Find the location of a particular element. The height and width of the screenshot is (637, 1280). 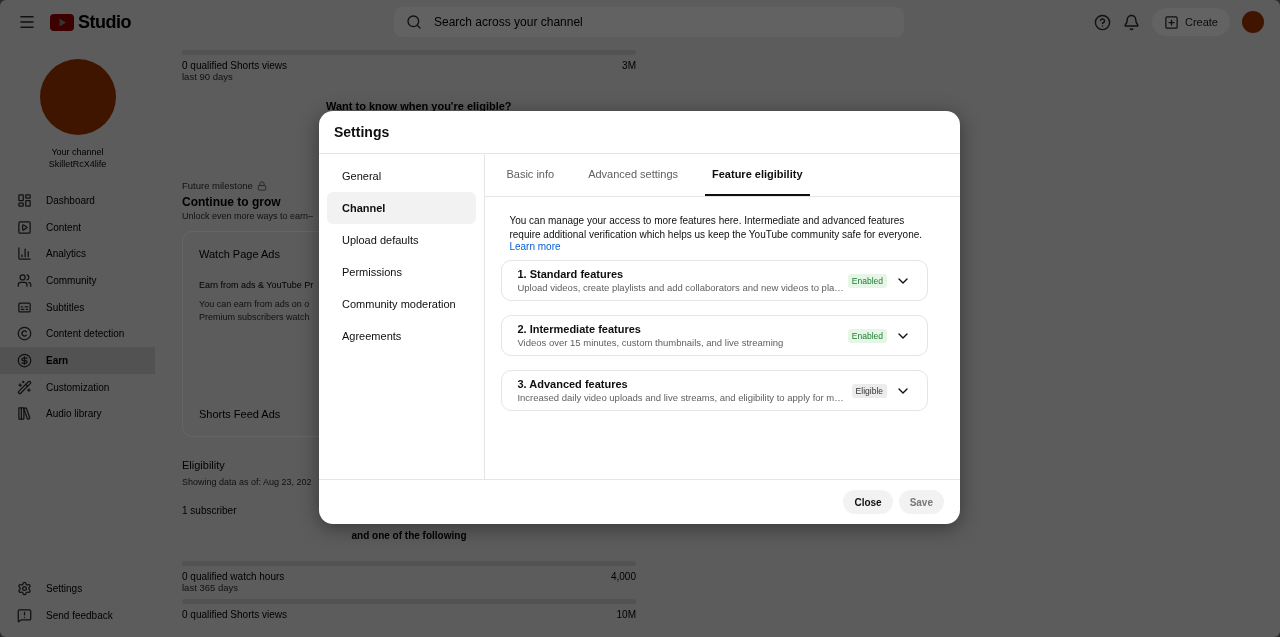

settings-nav-item: Community moderation is located at coordinates (402, 304).